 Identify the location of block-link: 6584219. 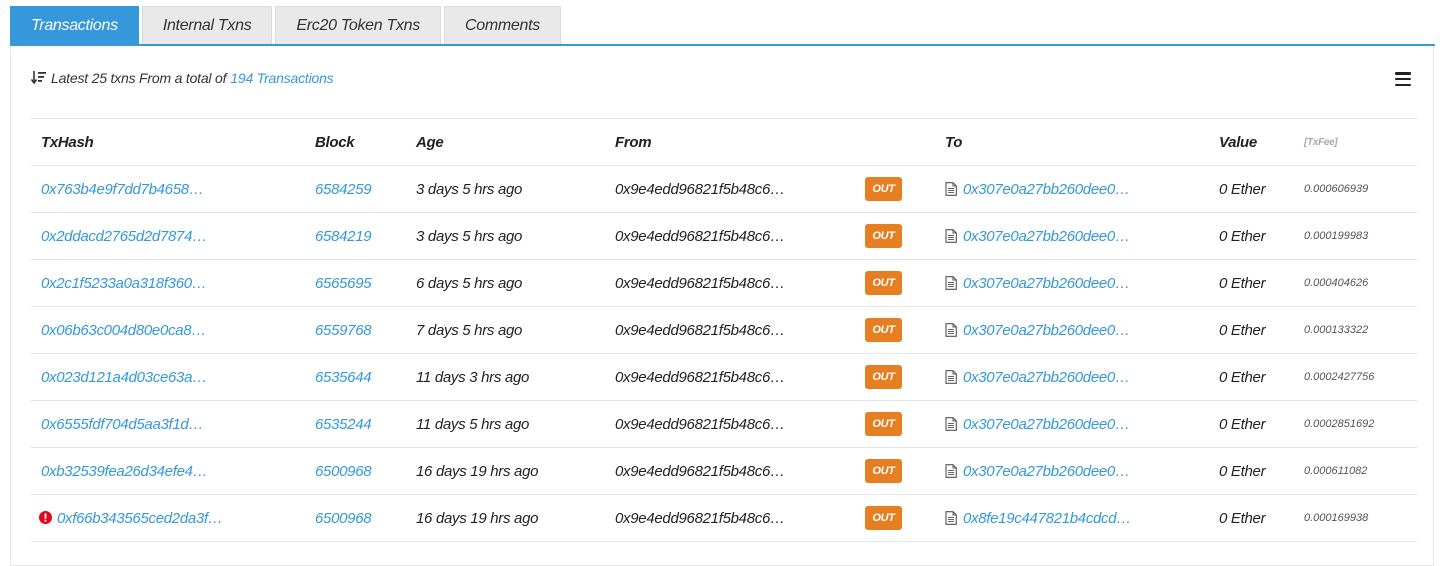
(355, 236).